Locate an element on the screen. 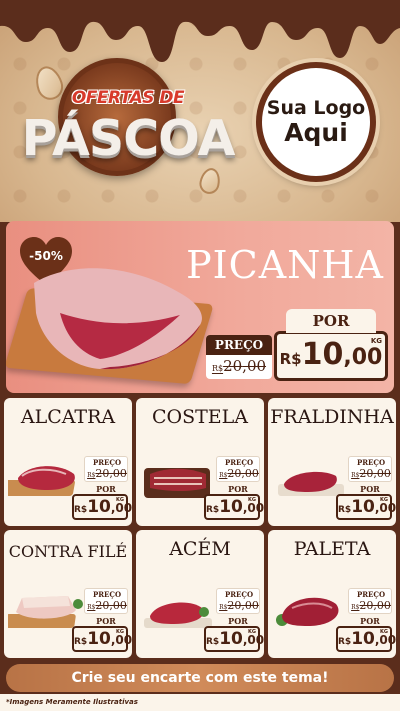 The height and width of the screenshot is (711, 400). logo-line-1: Sua Logo is located at coordinates (316, 107).